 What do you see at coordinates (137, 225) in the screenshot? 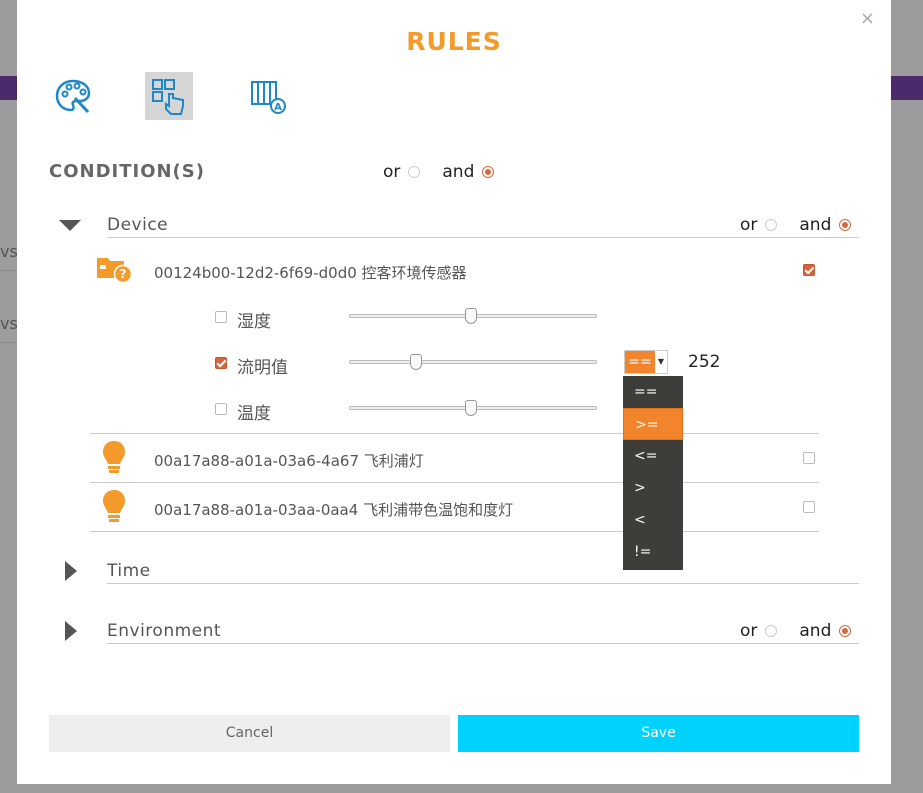
I see `section-device-label: Device` at bounding box center [137, 225].